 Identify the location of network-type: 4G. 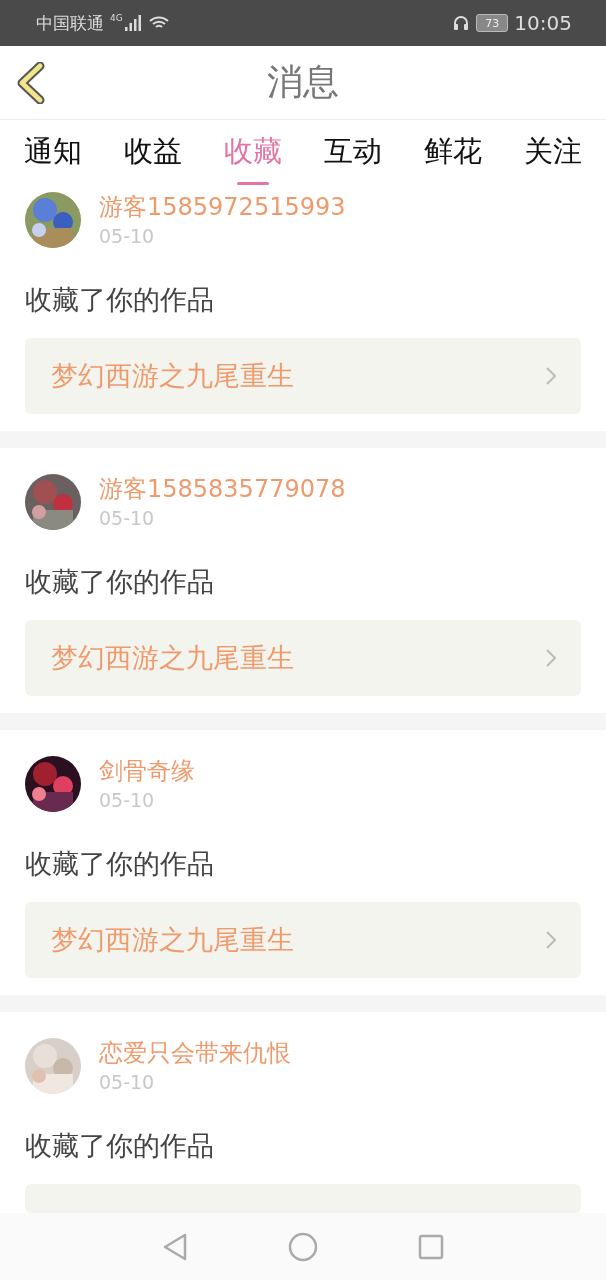
(116, 18).